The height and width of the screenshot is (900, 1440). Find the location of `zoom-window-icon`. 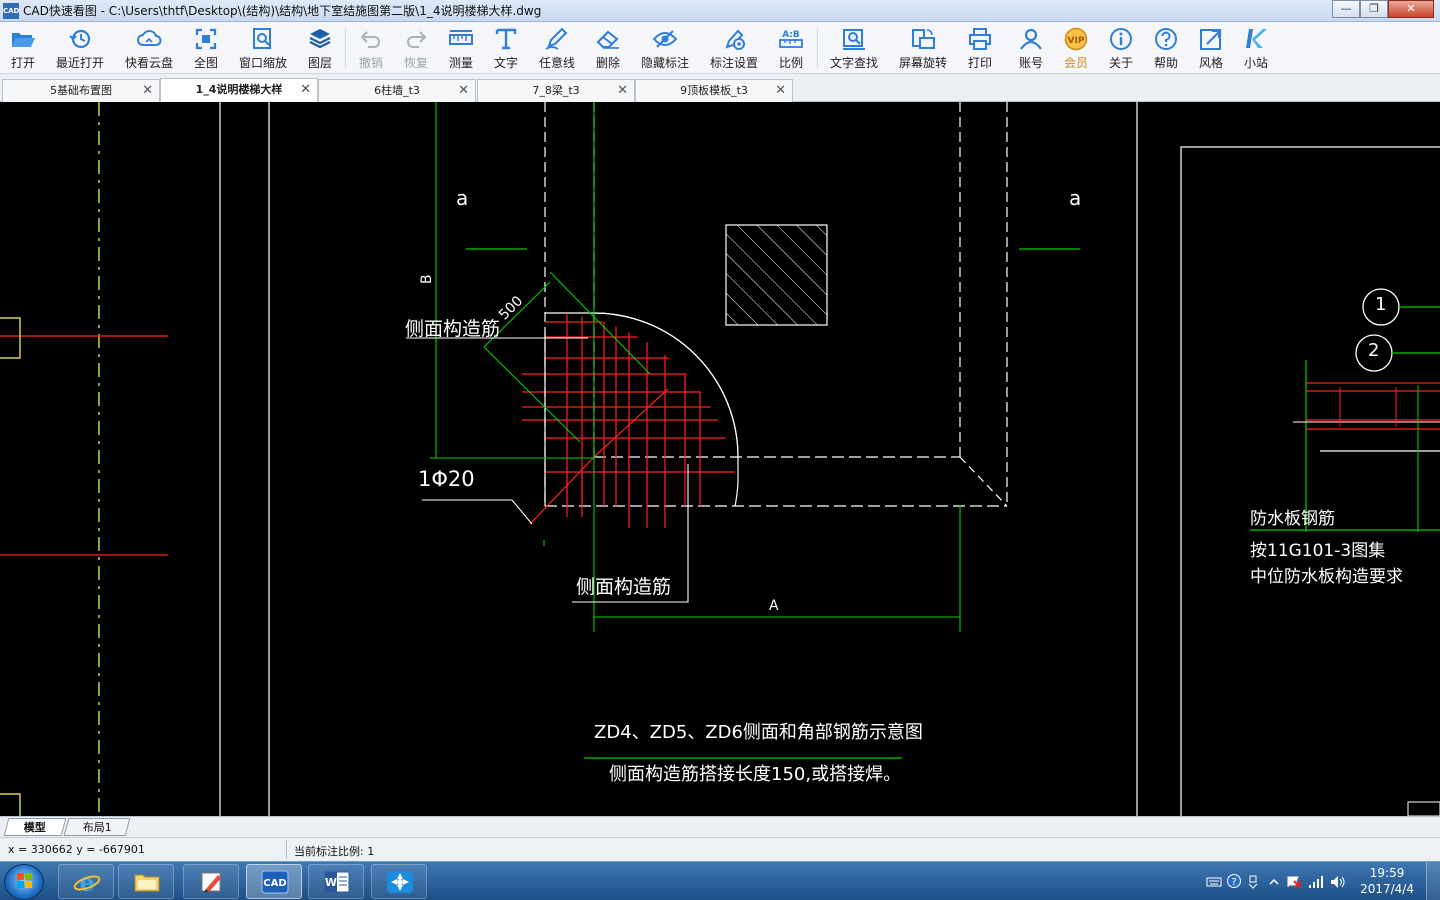

zoom-window-icon is located at coordinates (263, 39).